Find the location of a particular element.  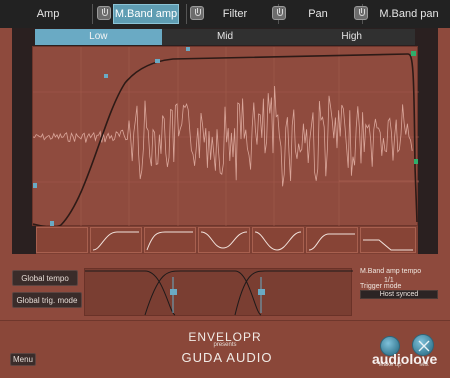

tab-mband-amp: M.Band amp is located at coordinates (146, 14).